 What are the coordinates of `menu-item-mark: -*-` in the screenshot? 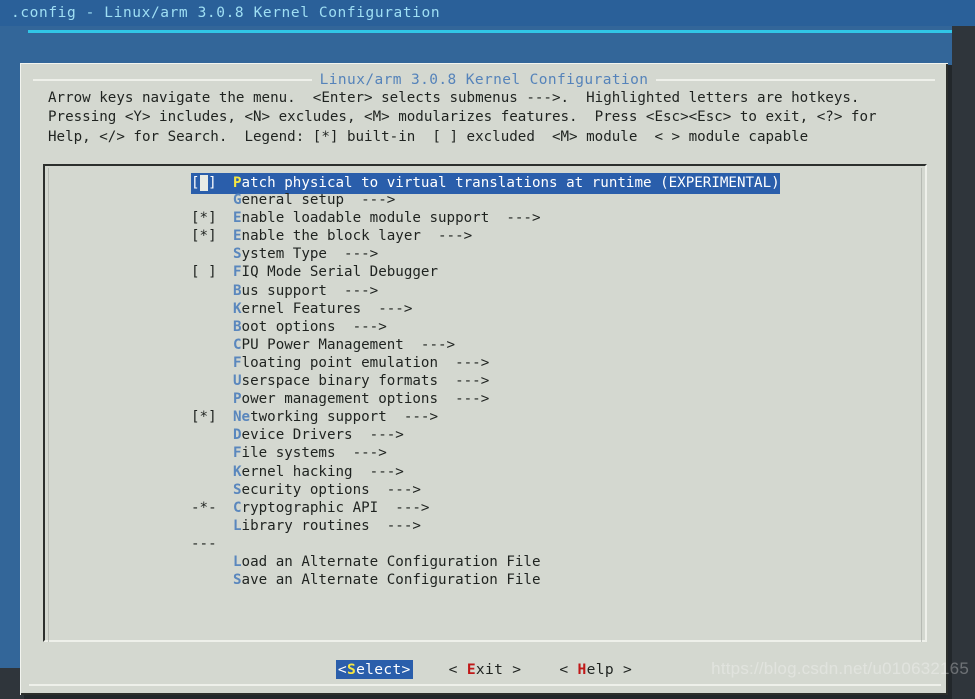 It's located at (212, 508).